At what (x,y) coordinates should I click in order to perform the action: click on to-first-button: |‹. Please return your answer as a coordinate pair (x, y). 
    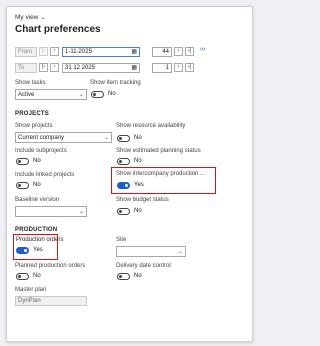
    Looking at the image, I should click on (43, 67).